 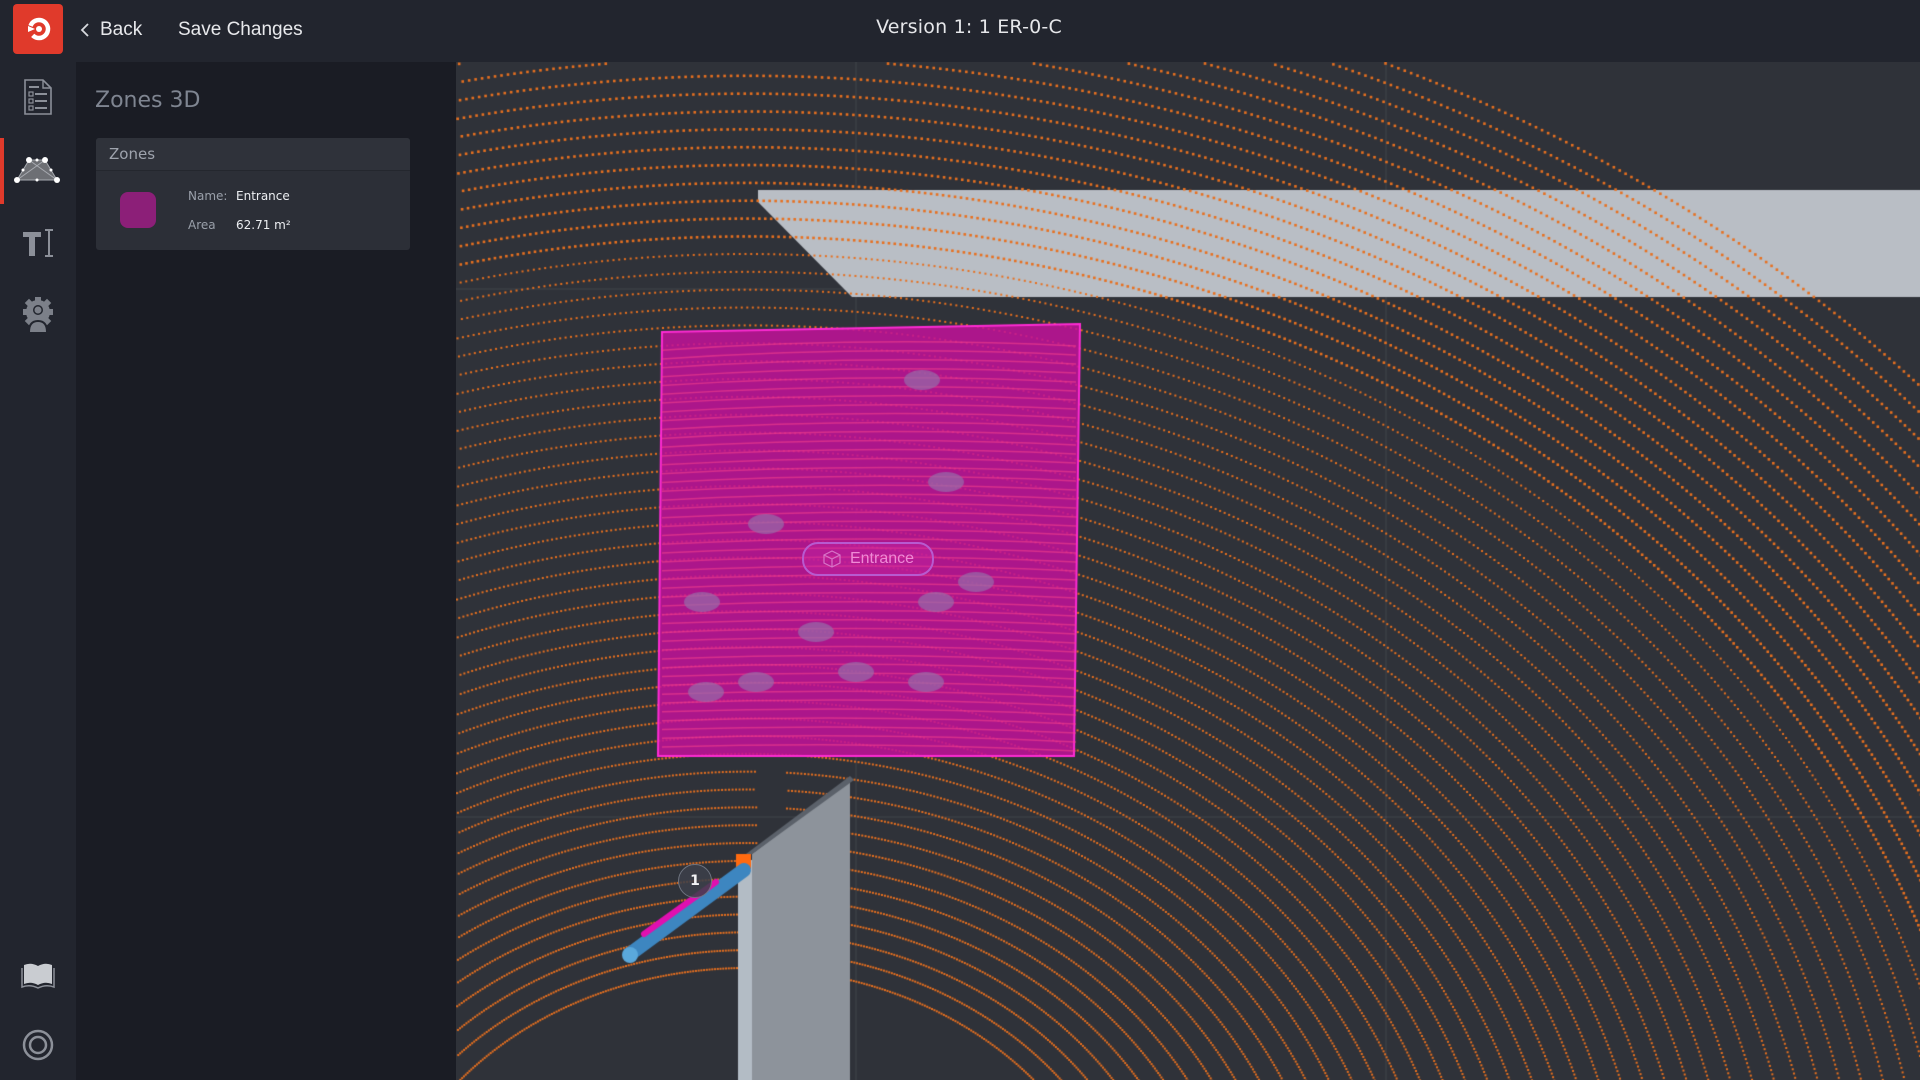 I want to click on zone-area-value: 62.71 m², so click(x=263, y=225).